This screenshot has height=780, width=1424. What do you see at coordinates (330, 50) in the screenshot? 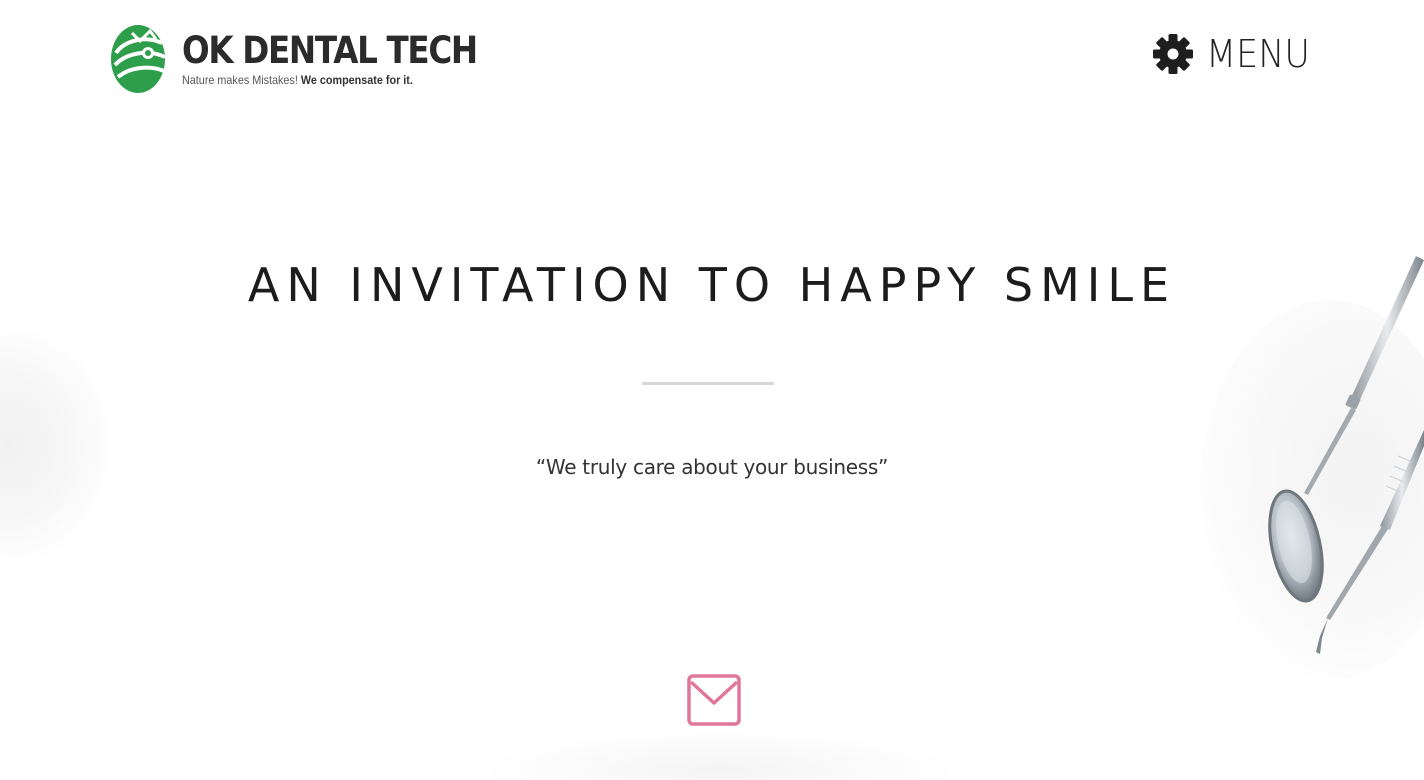
I see `logo-title: OK DENTAL TECH` at bounding box center [330, 50].